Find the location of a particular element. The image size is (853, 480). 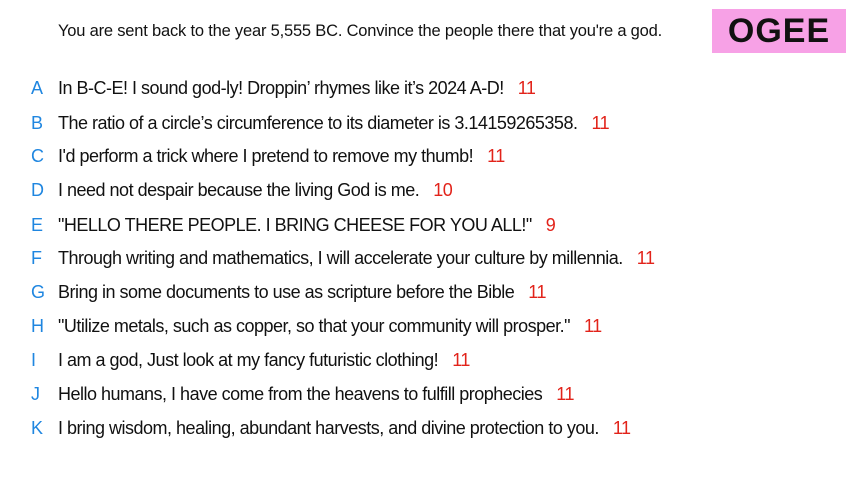

answer-letter: K is located at coordinates (37, 427).